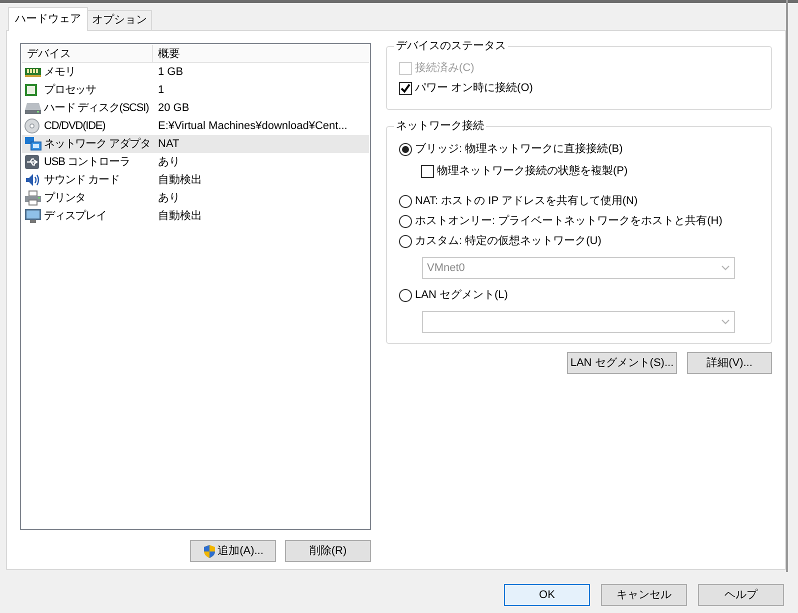 Image resolution: width=798 pixels, height=613 pixels. Describe the element at coordinates (644, 595) in the screenshot. I see `dialog-button: キャンセル` at that location.